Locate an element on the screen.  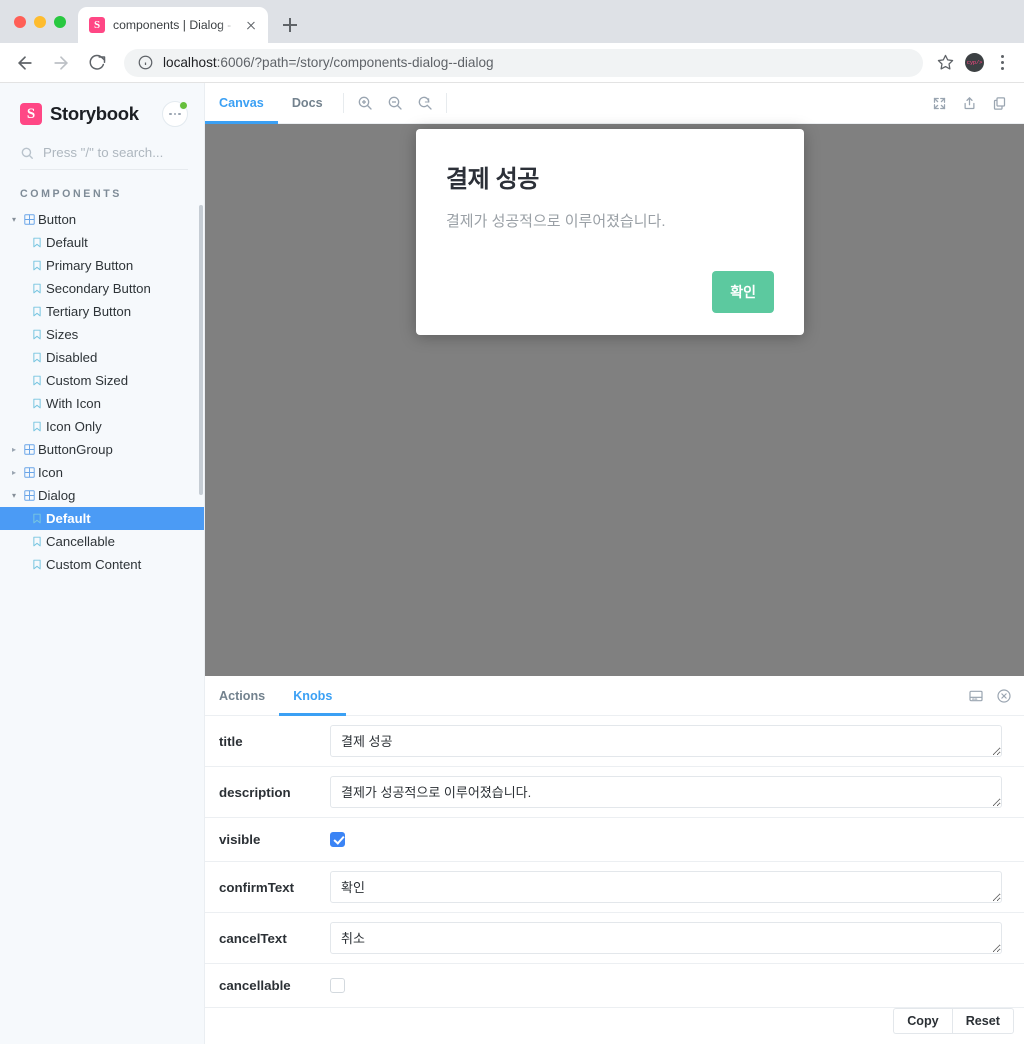
zoom-reset-icon is located at coordinates (425, 103).